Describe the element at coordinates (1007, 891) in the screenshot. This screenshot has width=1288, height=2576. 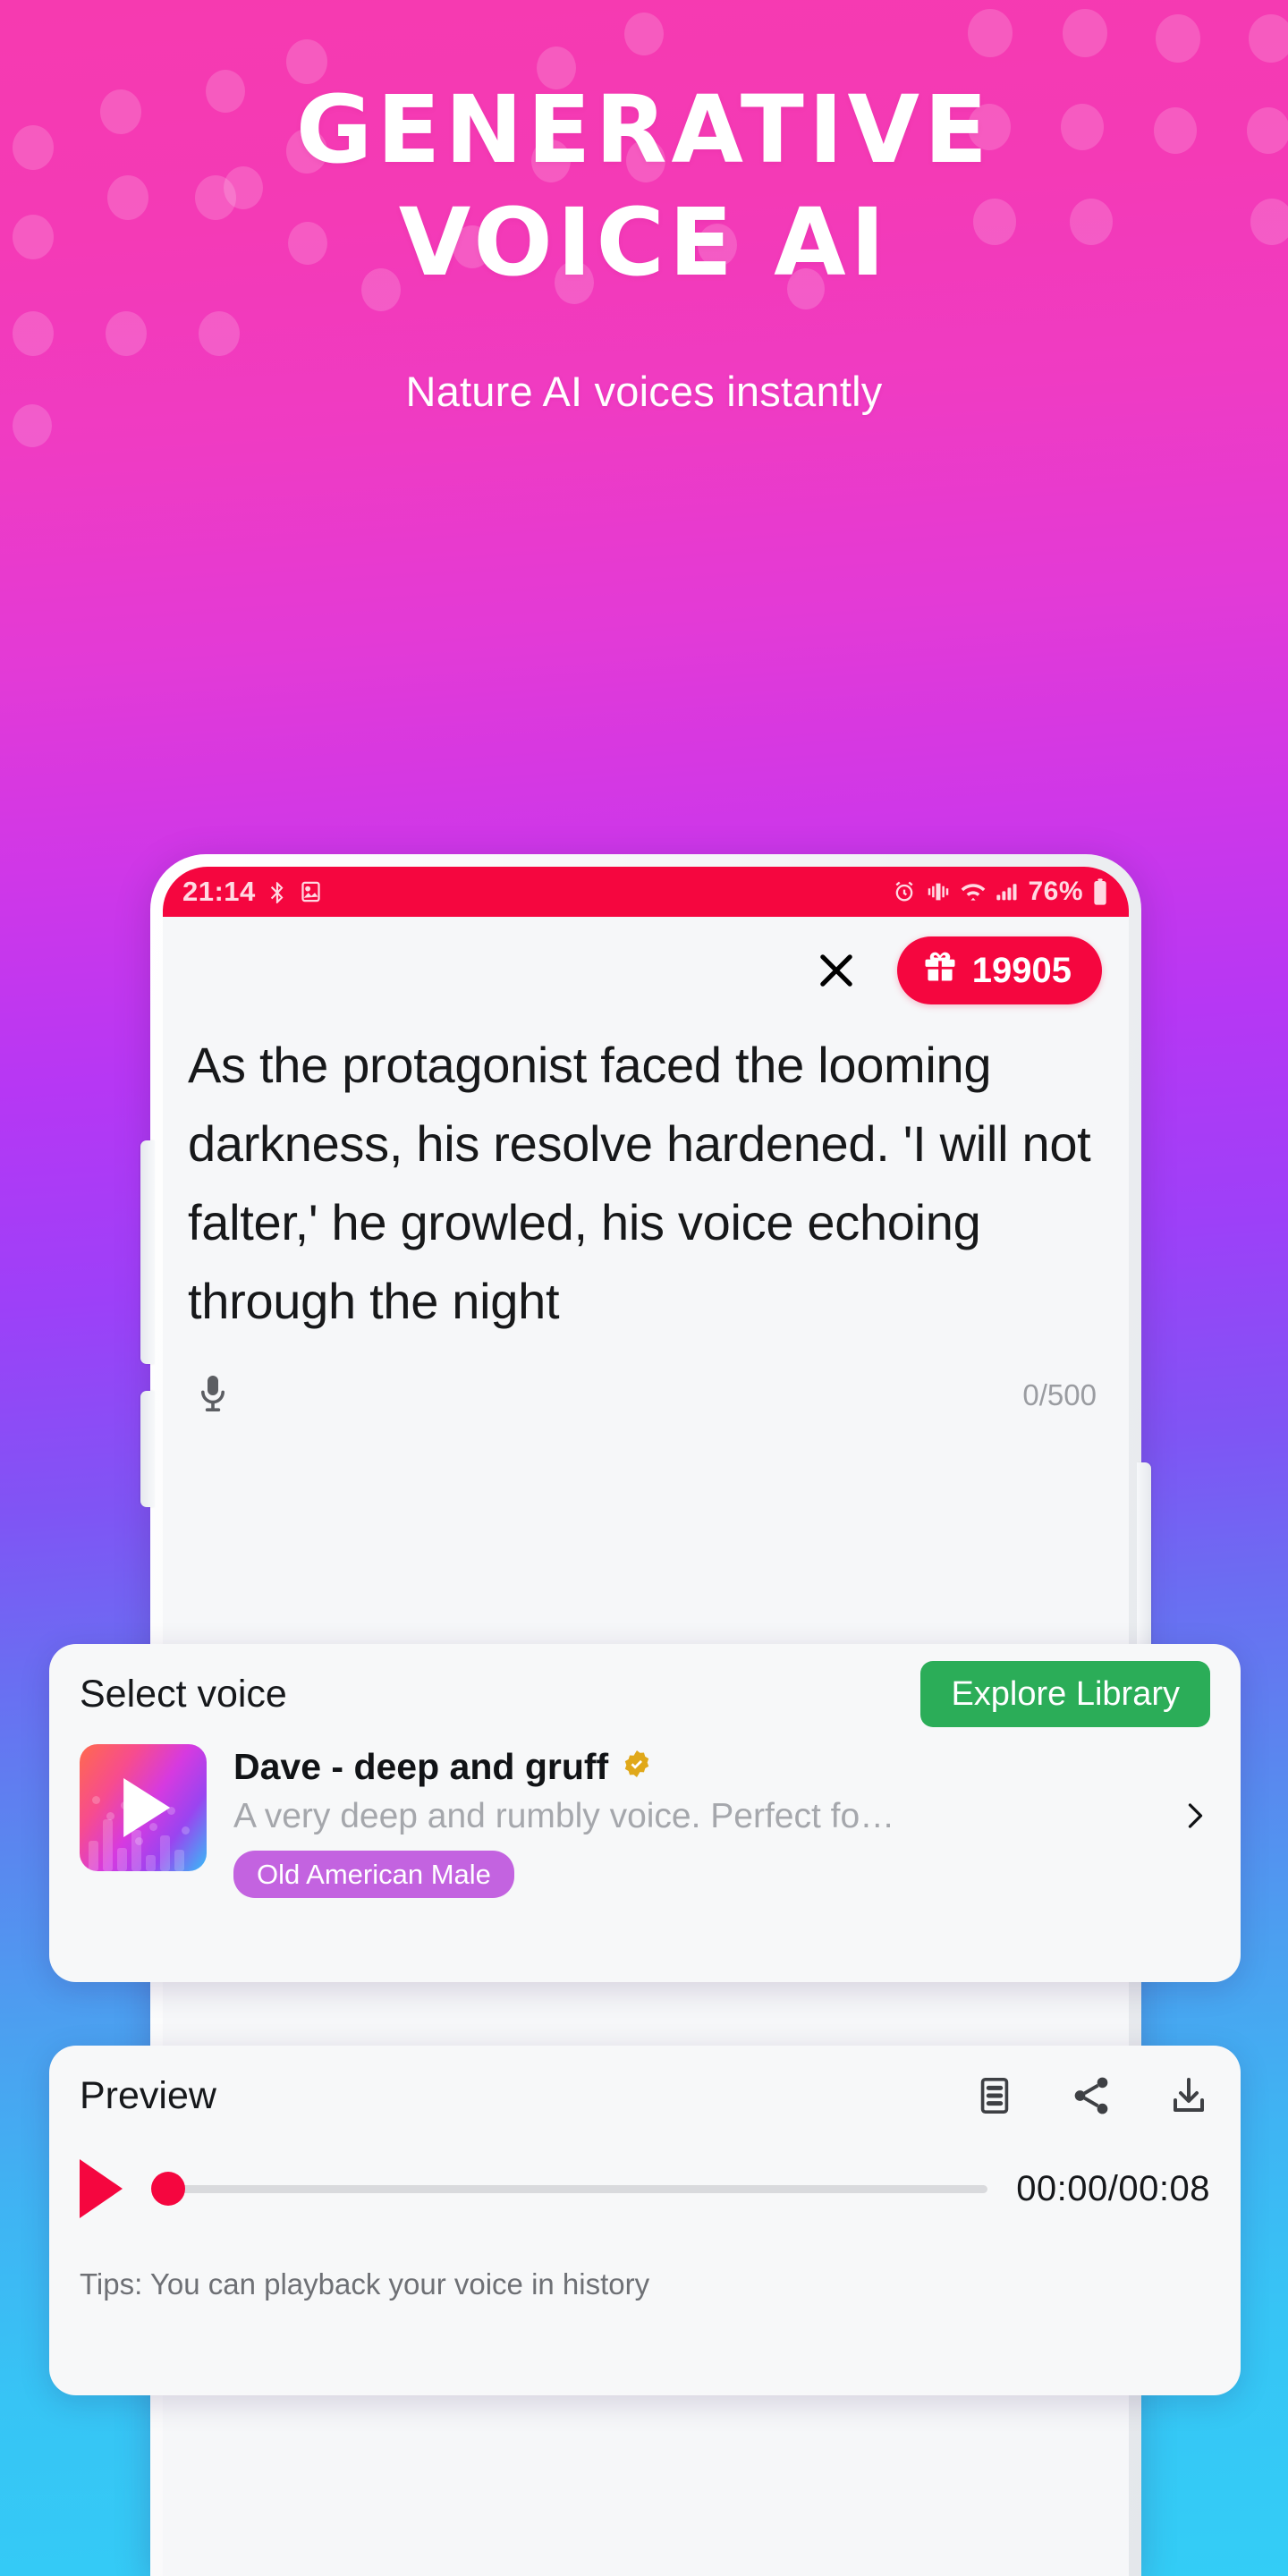
I see `signal-icon` at that location.